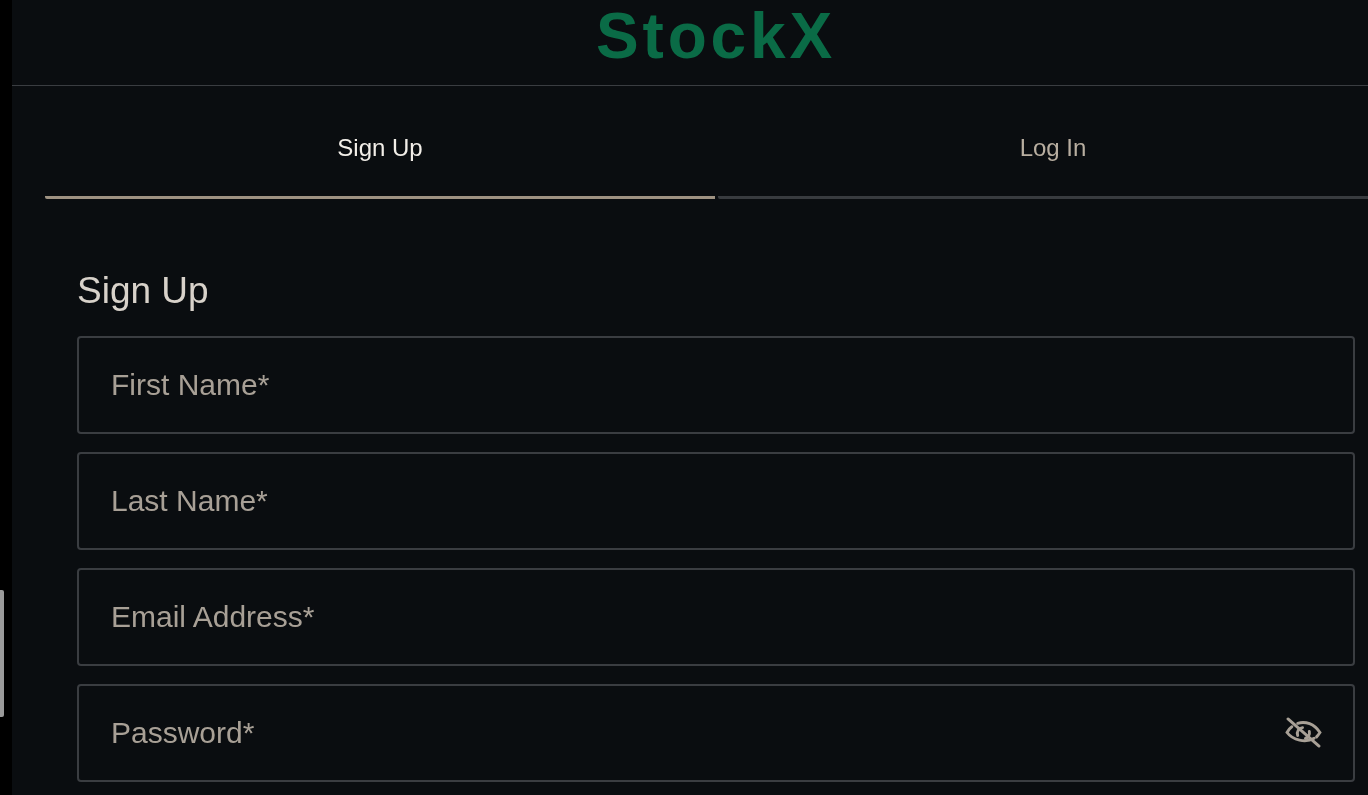  Describe the element at coordinates (380, 142) in the screenshot. I see `tab: Sign Up` at that location.